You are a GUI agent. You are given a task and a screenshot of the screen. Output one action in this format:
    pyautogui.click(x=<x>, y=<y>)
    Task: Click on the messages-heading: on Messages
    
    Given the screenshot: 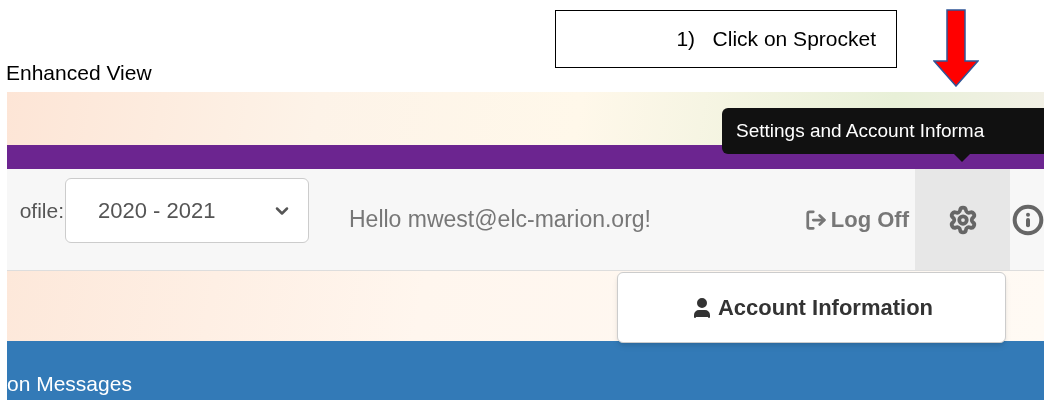 What is the action you would take?
    pyautogui.click(x=69, y=383)
    